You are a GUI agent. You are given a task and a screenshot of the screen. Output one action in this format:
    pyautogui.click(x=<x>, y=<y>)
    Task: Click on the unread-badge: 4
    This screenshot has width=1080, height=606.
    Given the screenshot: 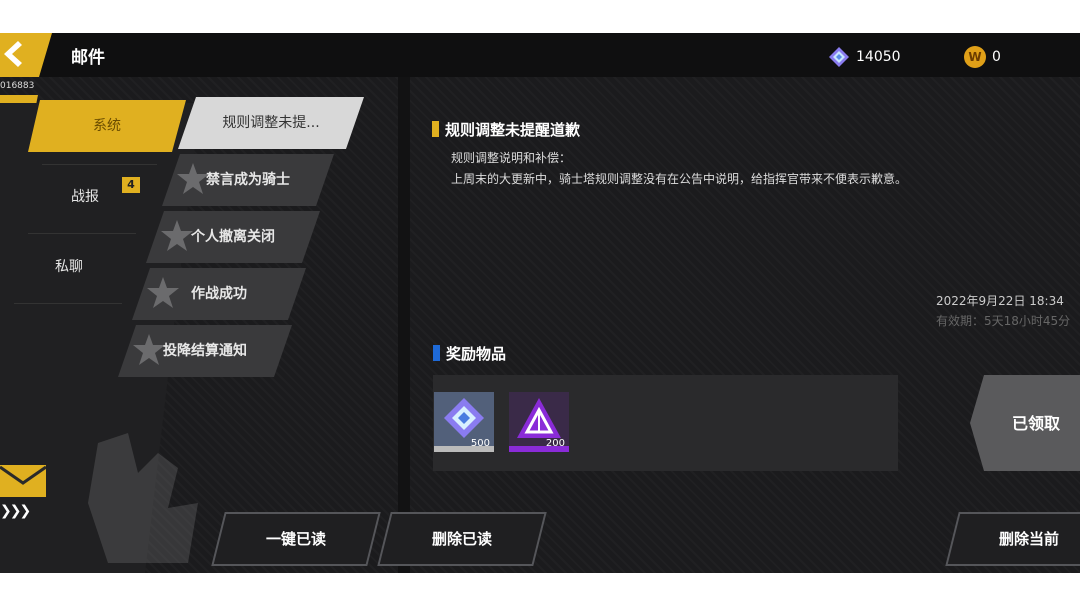 What is the action you would take?
    pyautogui.click(x=131, y=185)
    